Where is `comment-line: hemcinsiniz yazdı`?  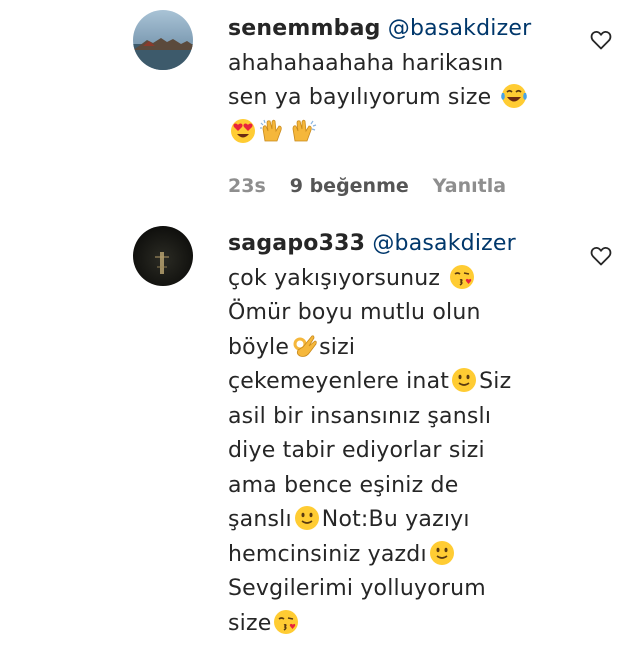 comment-line: hemcinsiniz yazdı is located at coordinates (327, 554).